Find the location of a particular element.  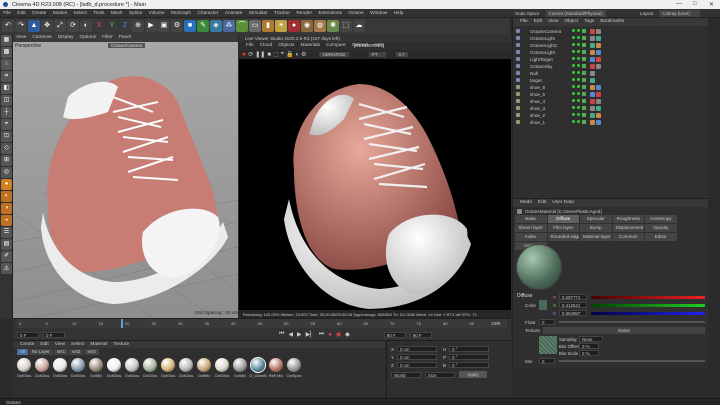

paint-icon: ✐ is located at coordinates (6, 256).